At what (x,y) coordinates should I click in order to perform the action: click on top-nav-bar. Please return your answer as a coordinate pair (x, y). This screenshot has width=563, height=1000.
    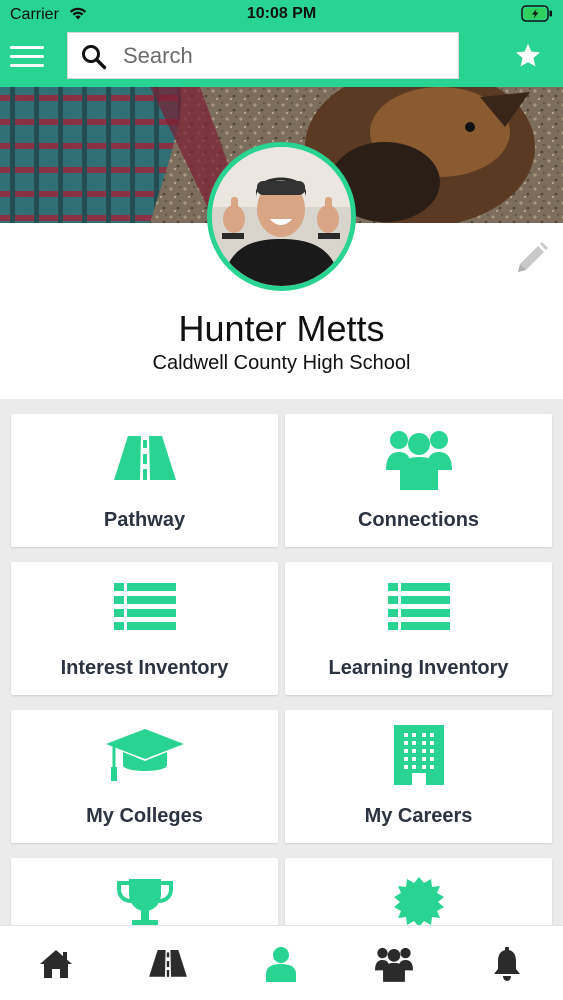
    Looking at the image, I should click on (281, 58).